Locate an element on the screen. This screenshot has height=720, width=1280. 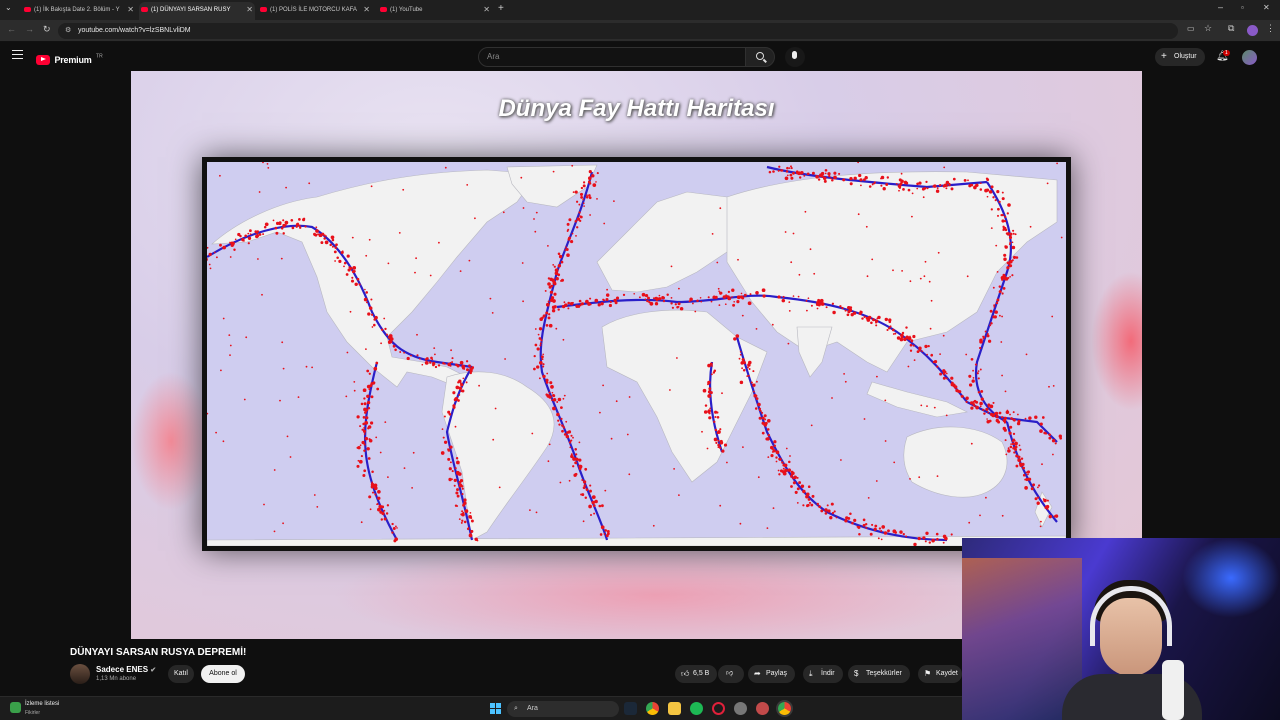
install-app-icon: ▭ is located at coordinates (1191, 28).